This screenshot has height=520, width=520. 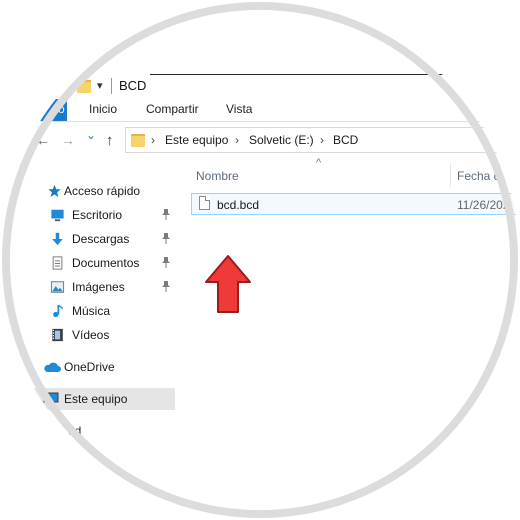 I want to click on sidebar-item-onedrive: OneDrive, so click(x=87, y=367).